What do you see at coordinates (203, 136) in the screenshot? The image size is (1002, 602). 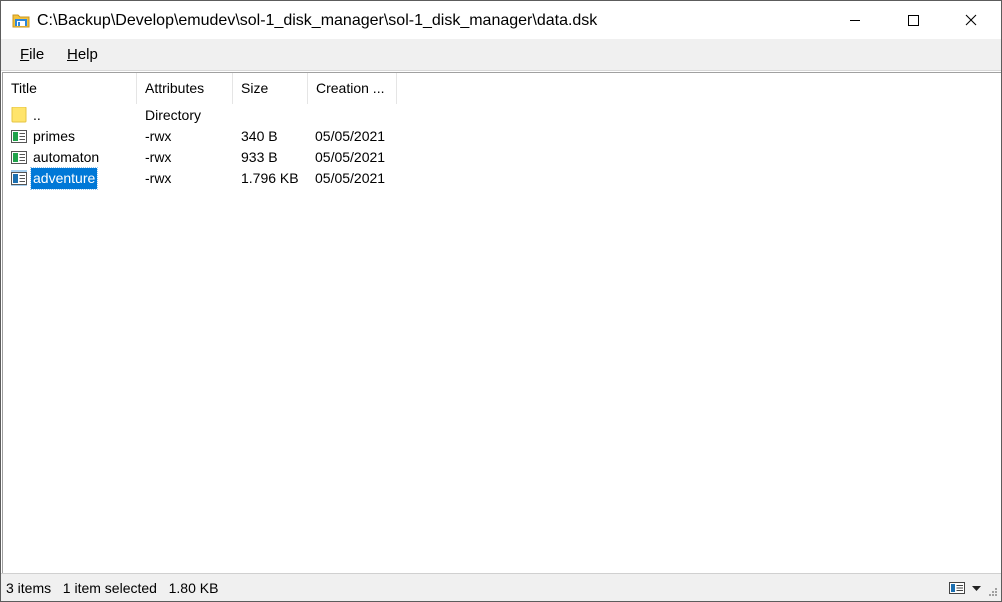 I see `list-item-primes: primes -rwx 340 B 05/05/2021` at bounding box center [203, 136].